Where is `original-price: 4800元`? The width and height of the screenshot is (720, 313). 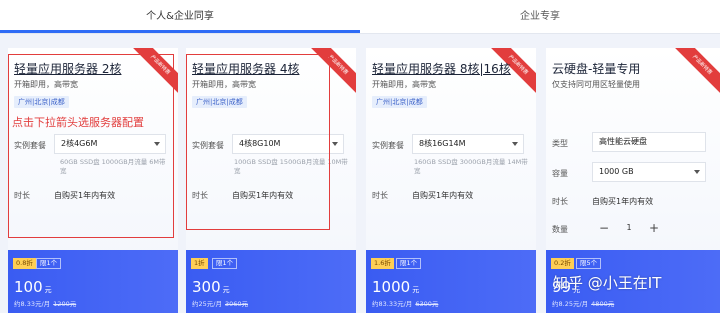
original-price: 4800元 is located at coordinates (603, 304).